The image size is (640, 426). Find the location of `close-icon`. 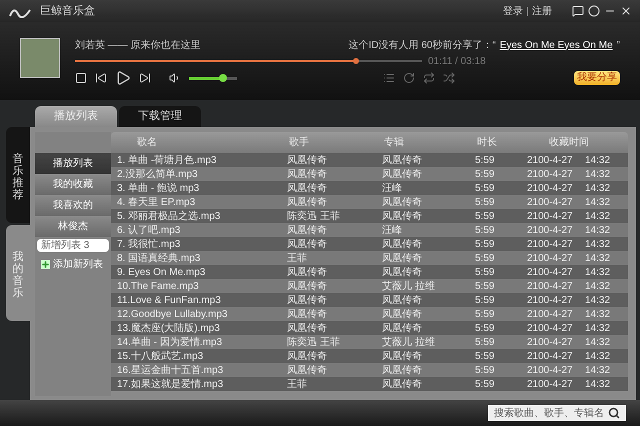

close-icon is located at coordinates (626, 11).